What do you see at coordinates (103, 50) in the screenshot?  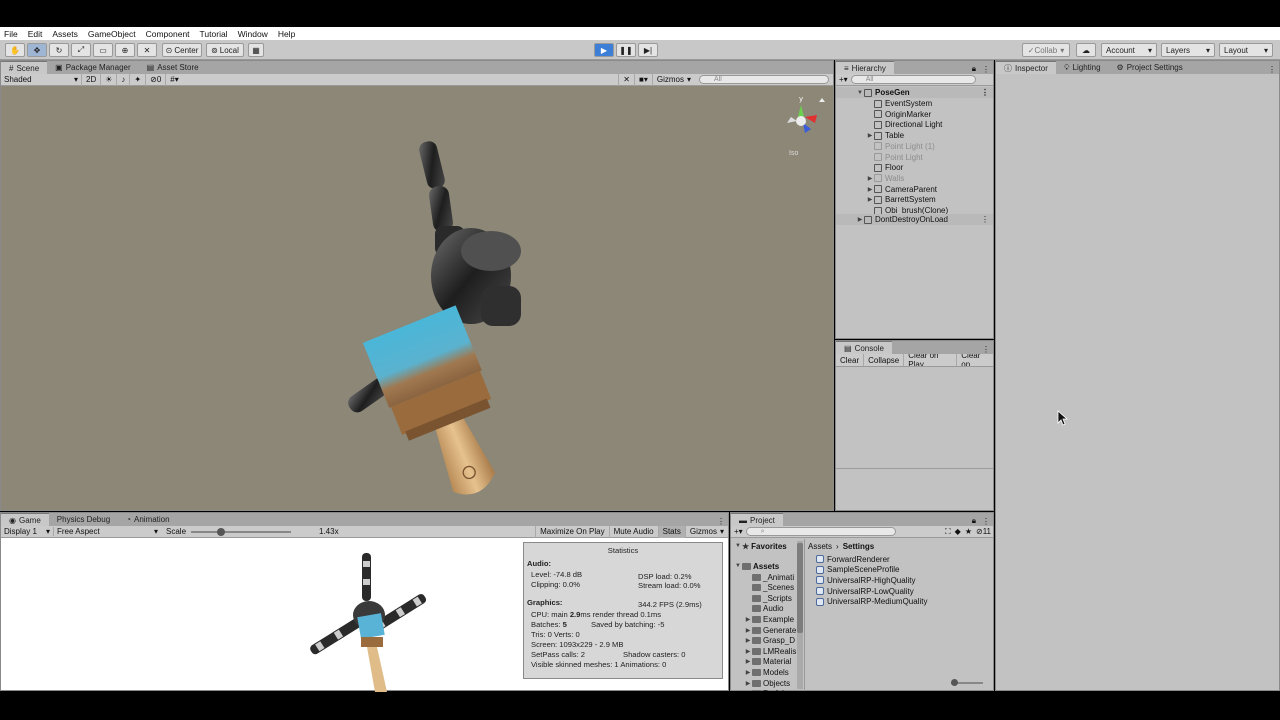 I see `rect-tool-icon: ▭` at bounding box center [103, 50].